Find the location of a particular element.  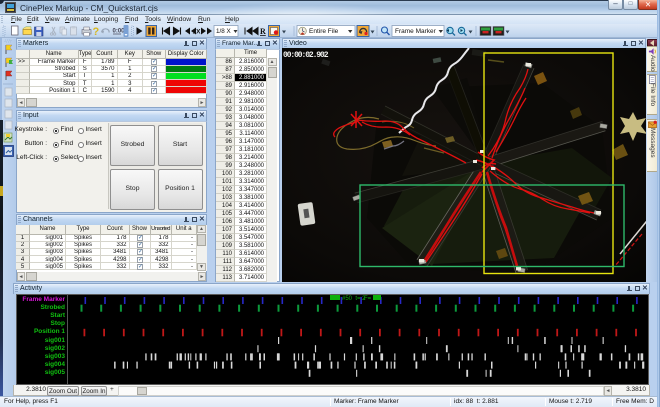

svg-text: 00:00:02.902 is located at coordinates (306, 55).